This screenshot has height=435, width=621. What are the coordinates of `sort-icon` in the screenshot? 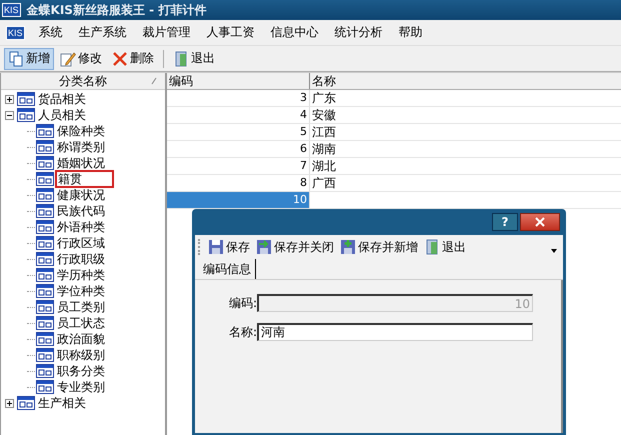 It's located at (154, 81).